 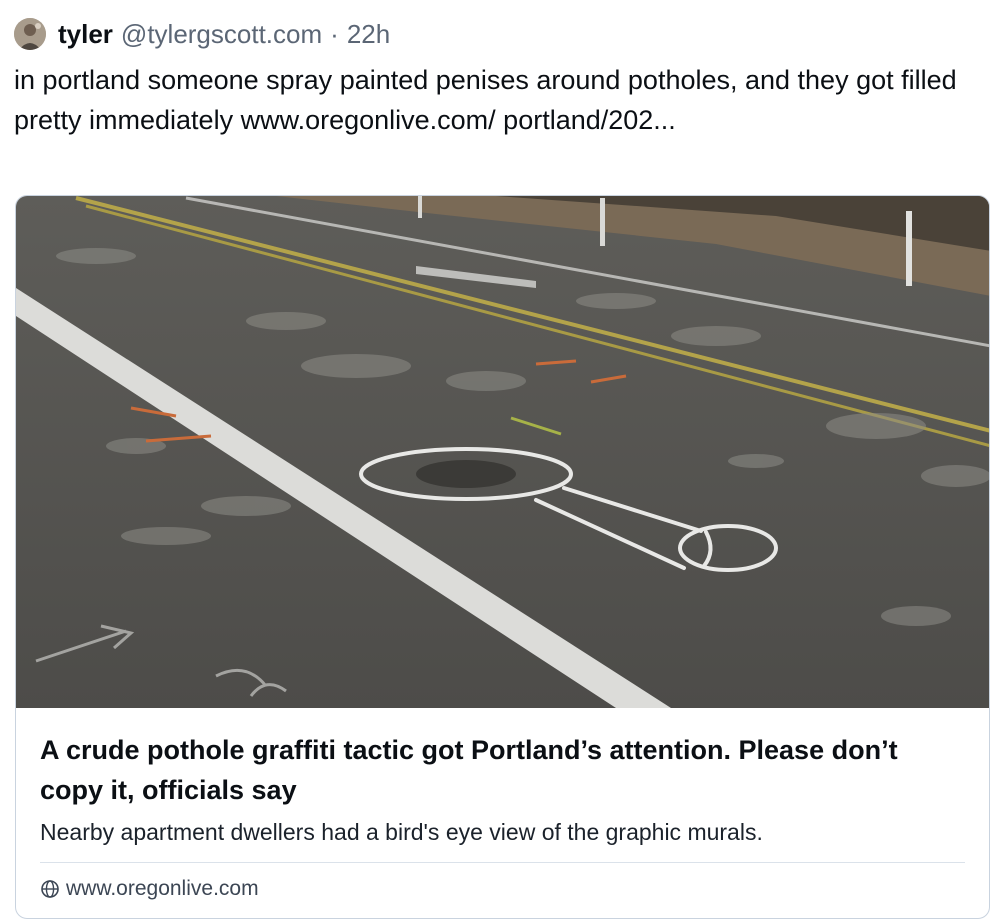 What do you see at coordinates (162, 888) in the screenshot?
I see `link-card-domain: www.oregonlive.com` at bounding box center [162, 888].